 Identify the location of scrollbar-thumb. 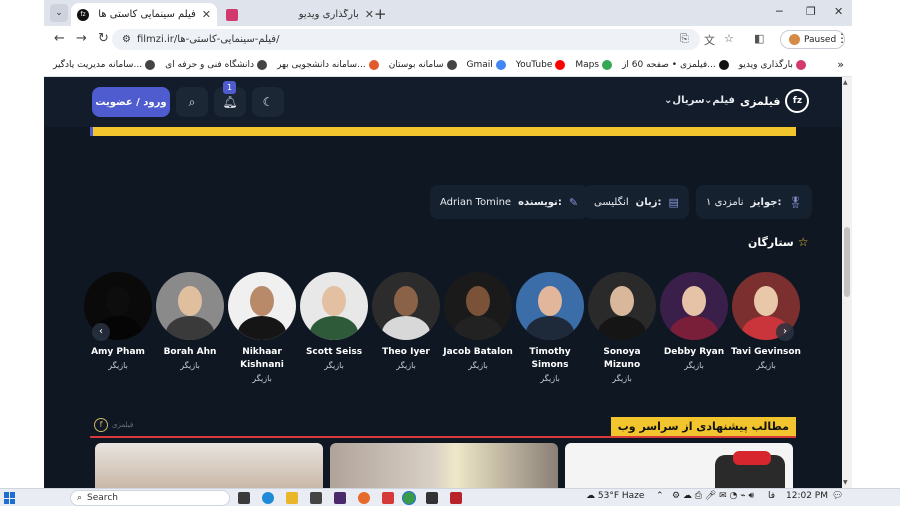
(847, 262).